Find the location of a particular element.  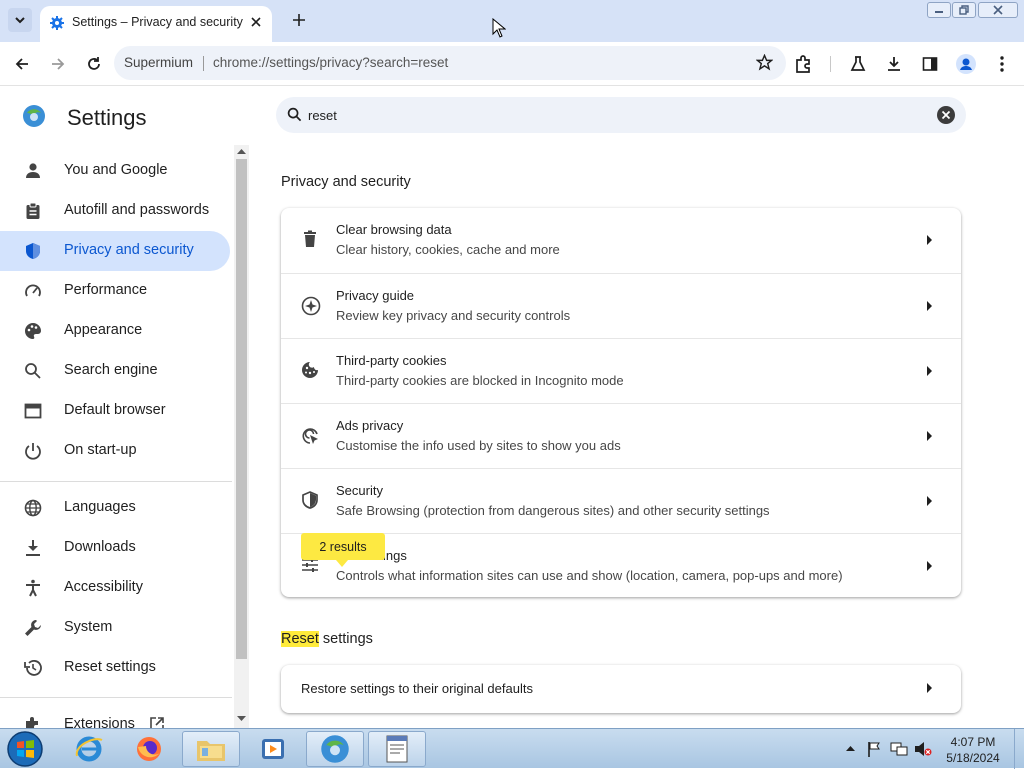

sidebar-item-accessibility: Accessibility is located at coordinates (115, 588).